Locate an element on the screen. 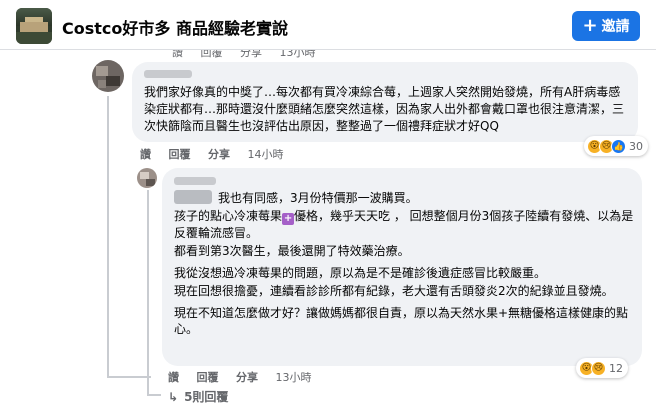  reply-reaction-summary: 😮 😢 12 is located at coordinates (602, 368).